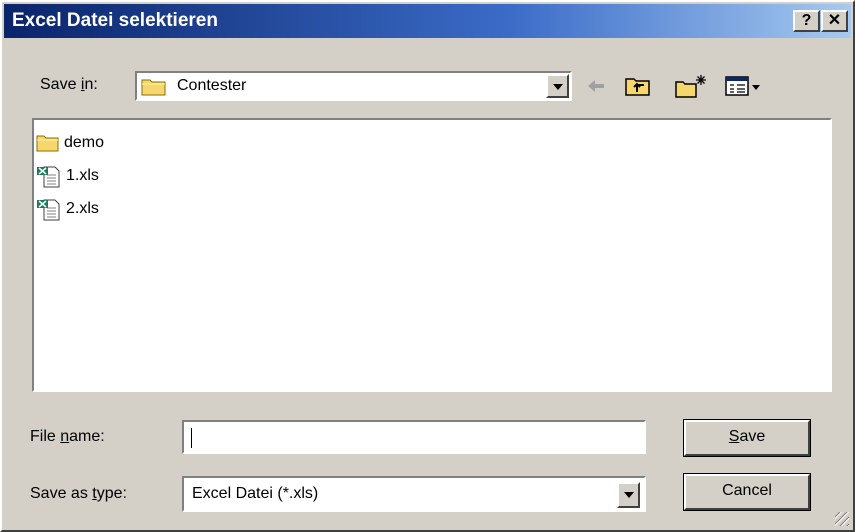 The width and height of the screenshot is (855, 532). I want to click on list-item-file: 2.xls, so click(67, 209).